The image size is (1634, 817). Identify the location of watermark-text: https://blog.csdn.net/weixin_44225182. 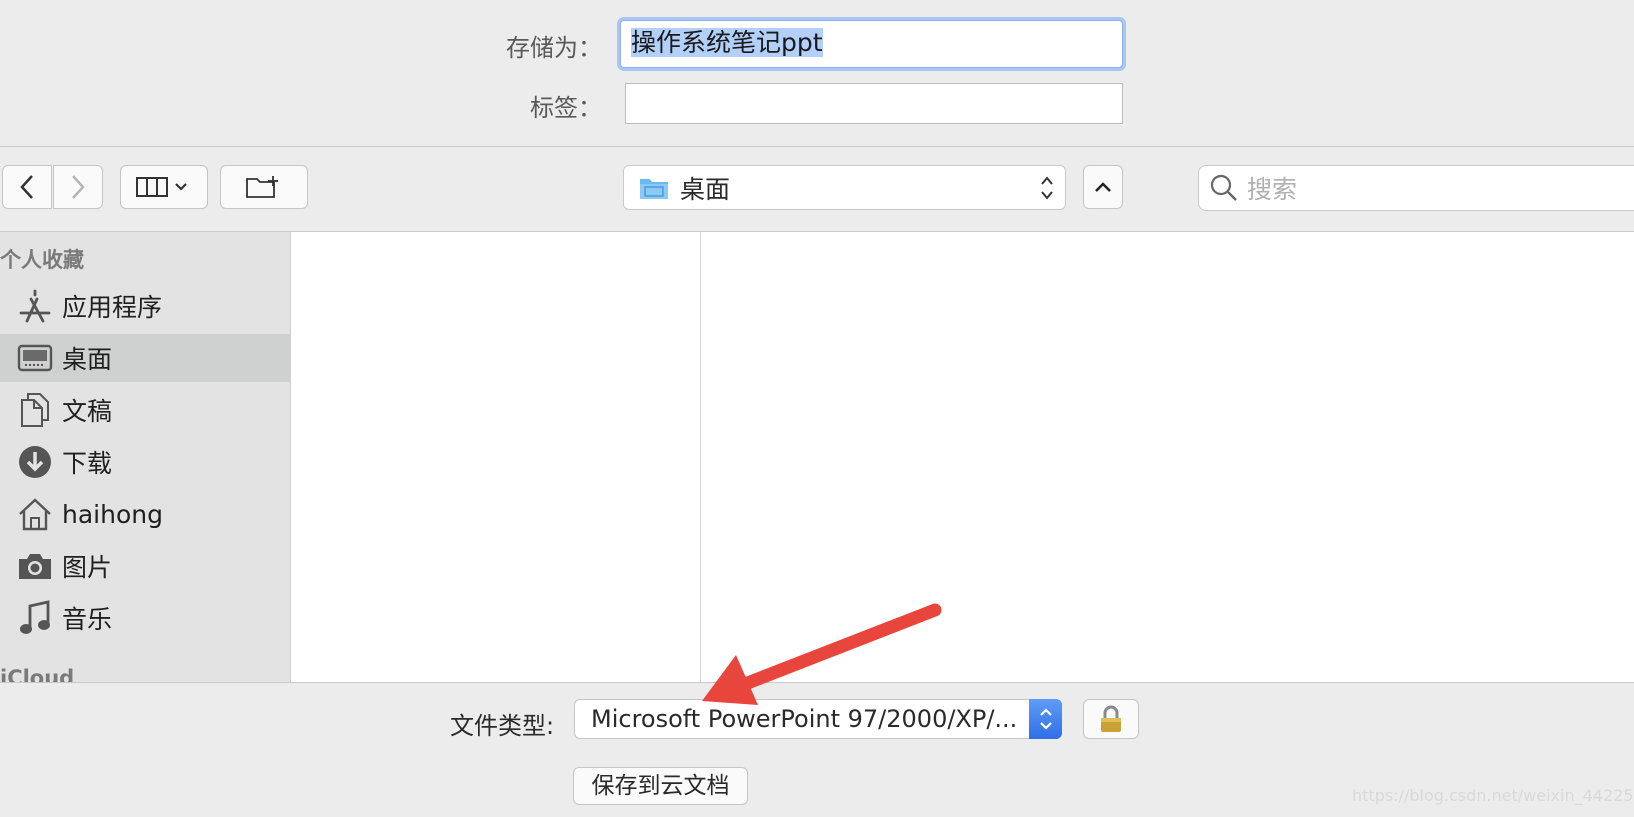
(1493, 795).